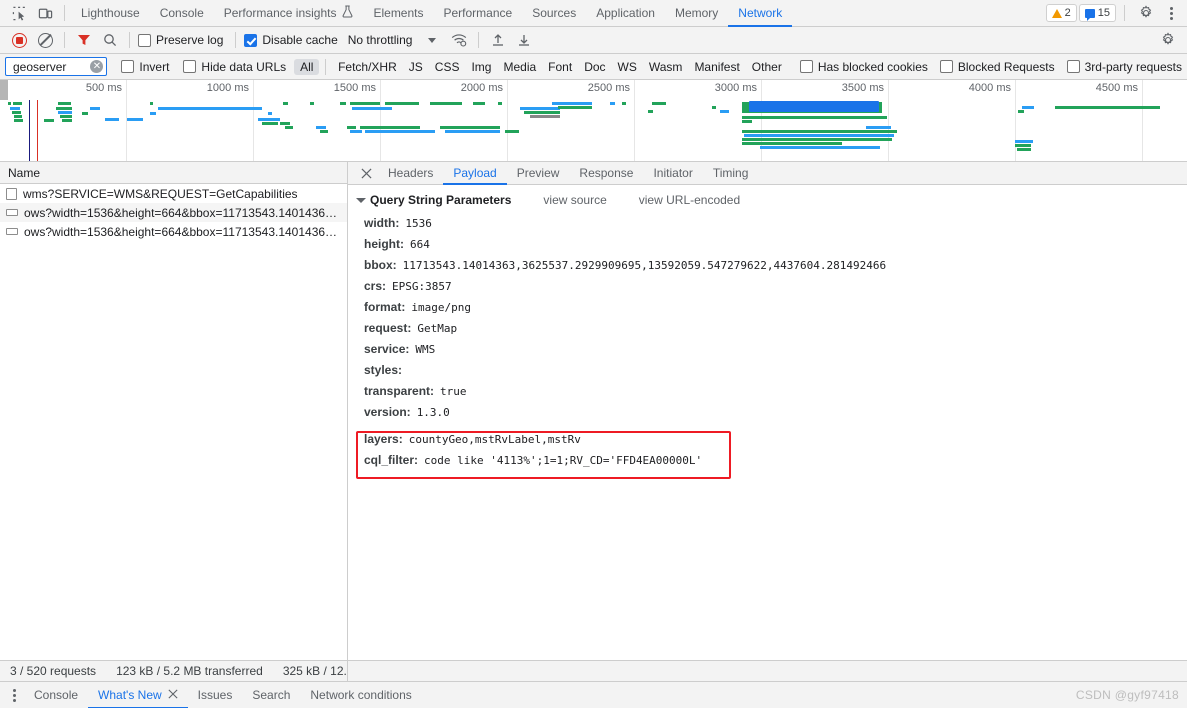 This screenshot has height=708, width=1187. I want to click on request-name: wms?SERVICE=WMS&REQUEST=GetCapabilities, so click(160, 193).